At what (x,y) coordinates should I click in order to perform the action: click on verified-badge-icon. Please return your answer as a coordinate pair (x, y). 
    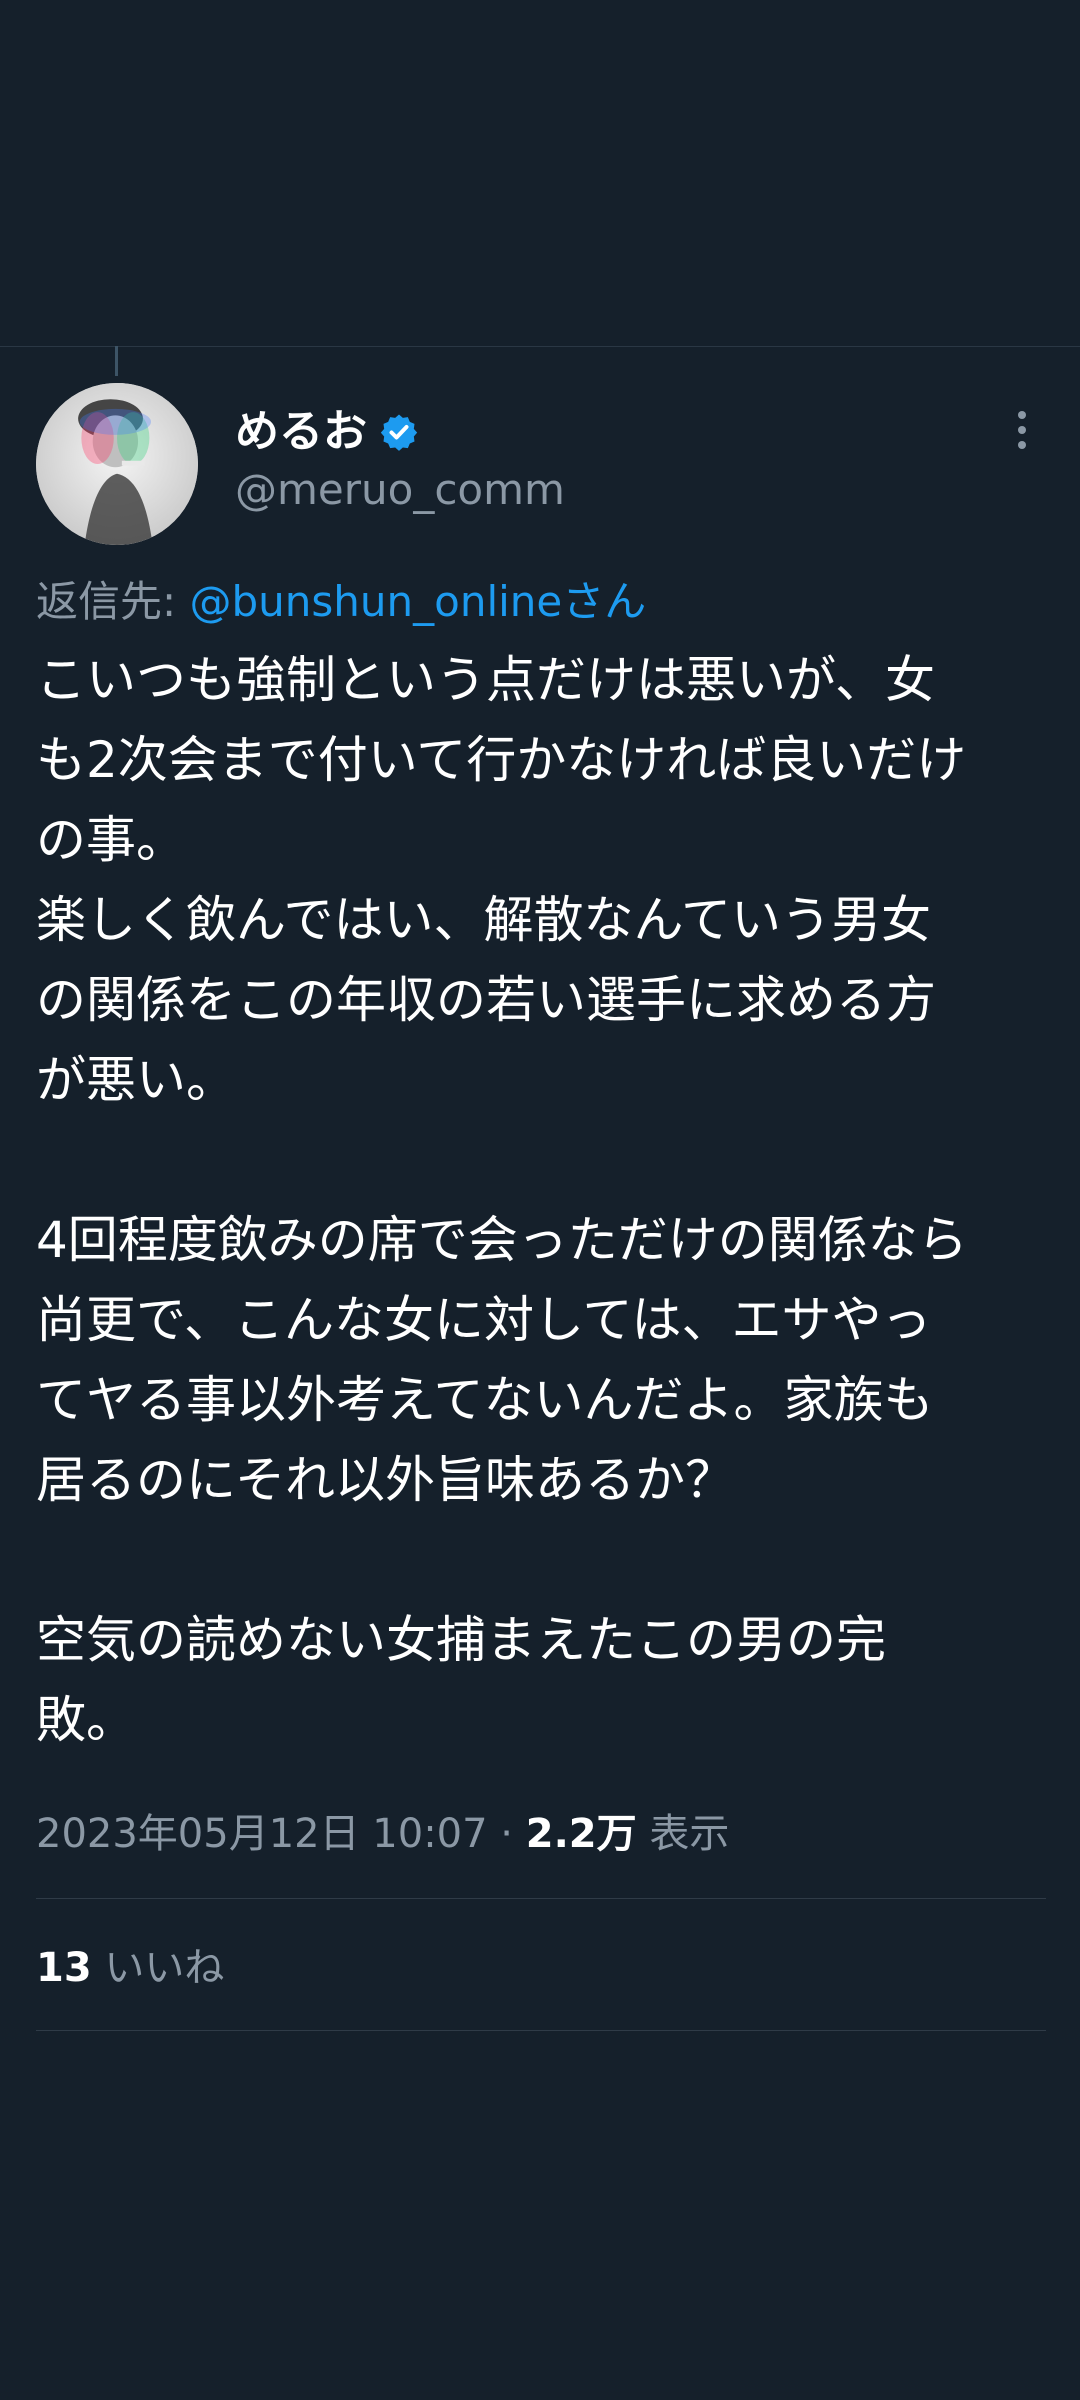
    Looking at the image, I should click on (399, 432).